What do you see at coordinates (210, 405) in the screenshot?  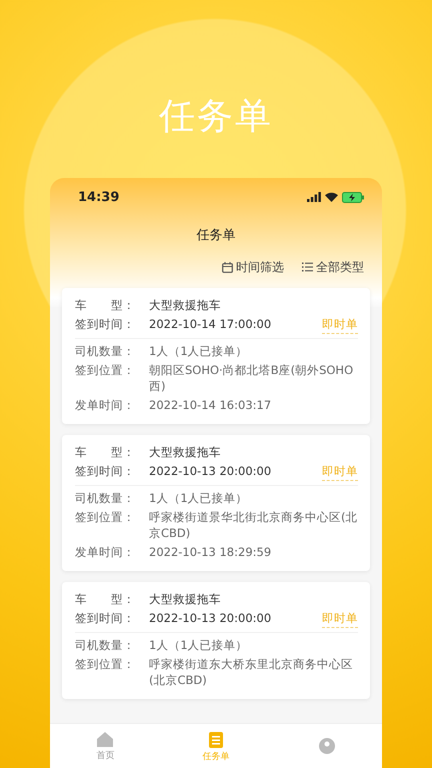 I see `field-value: 2022-10-14 16:03:17` at bounding box center [210, 405].